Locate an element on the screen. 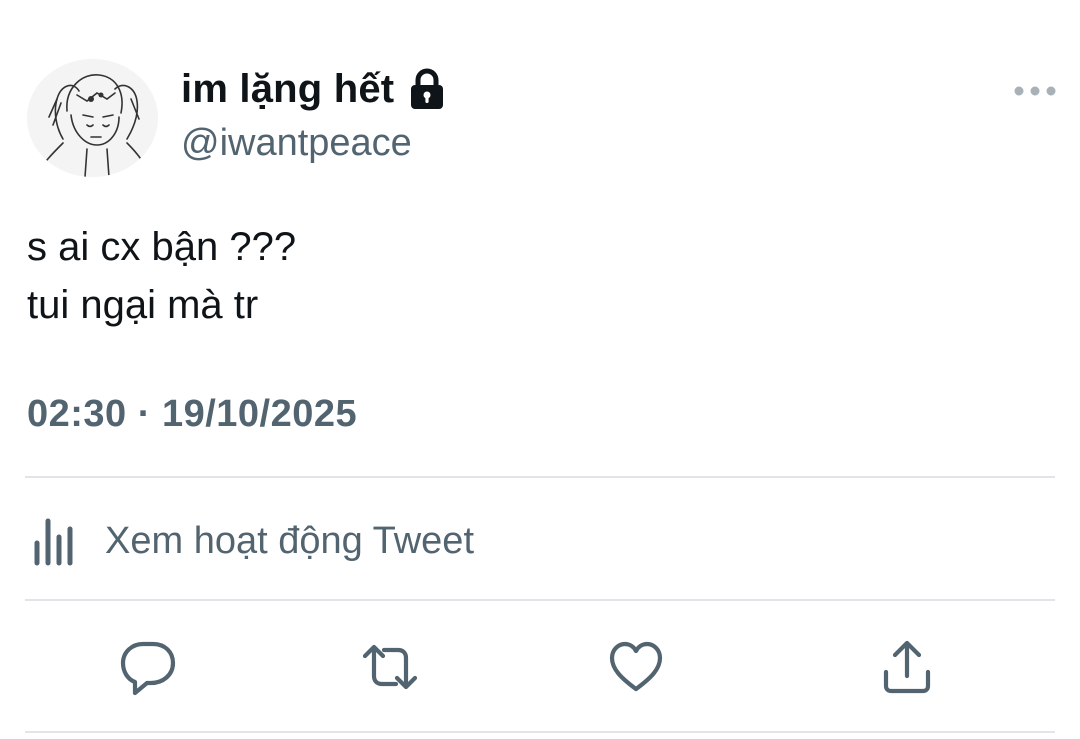 Image resolution: width=1080 pixels, height=739 pixels. reply-button is located at coordinates (148, 667).